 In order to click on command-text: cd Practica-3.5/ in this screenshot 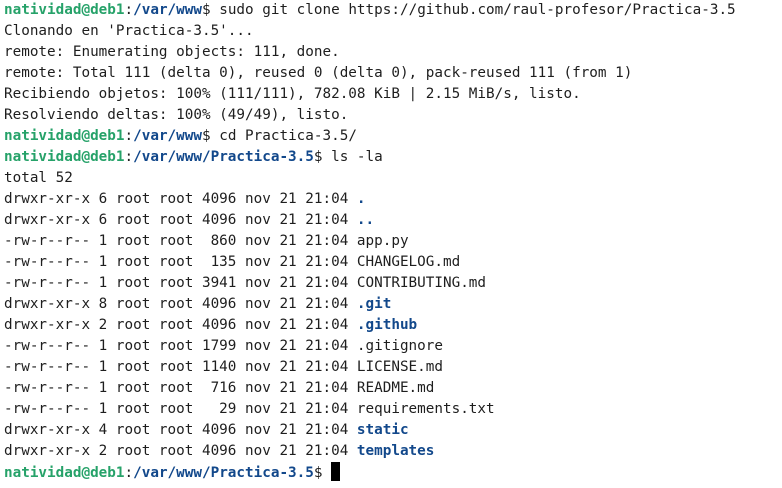, I will do `click(283, 136)`.